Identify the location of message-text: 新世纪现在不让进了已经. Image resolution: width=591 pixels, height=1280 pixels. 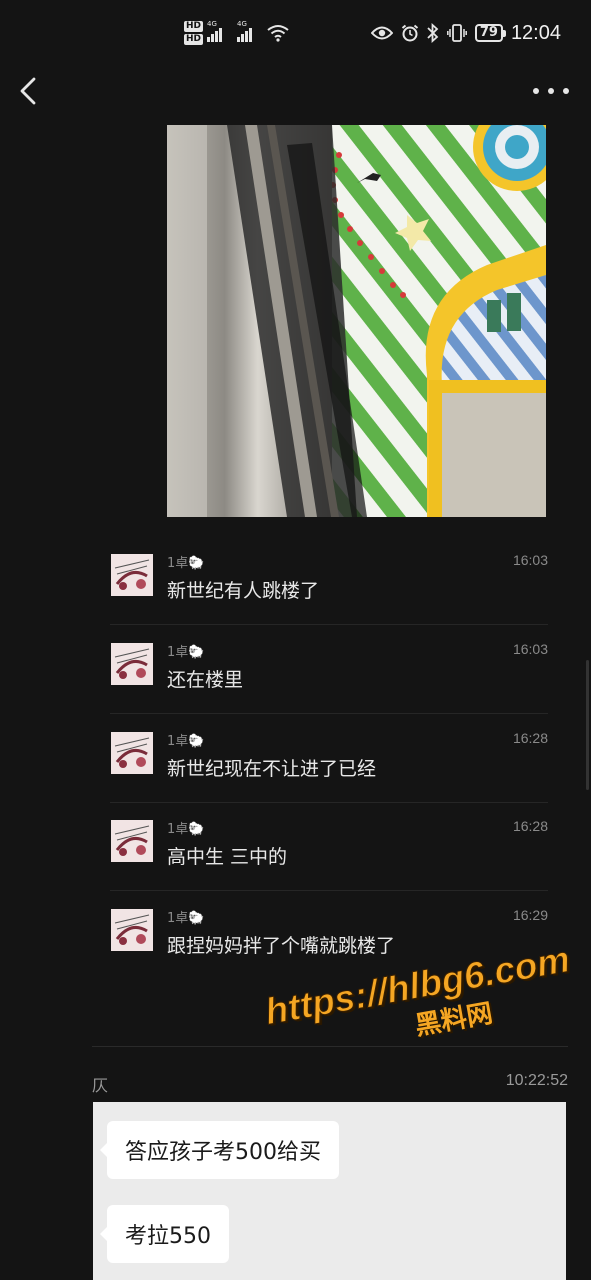
(272, 769).